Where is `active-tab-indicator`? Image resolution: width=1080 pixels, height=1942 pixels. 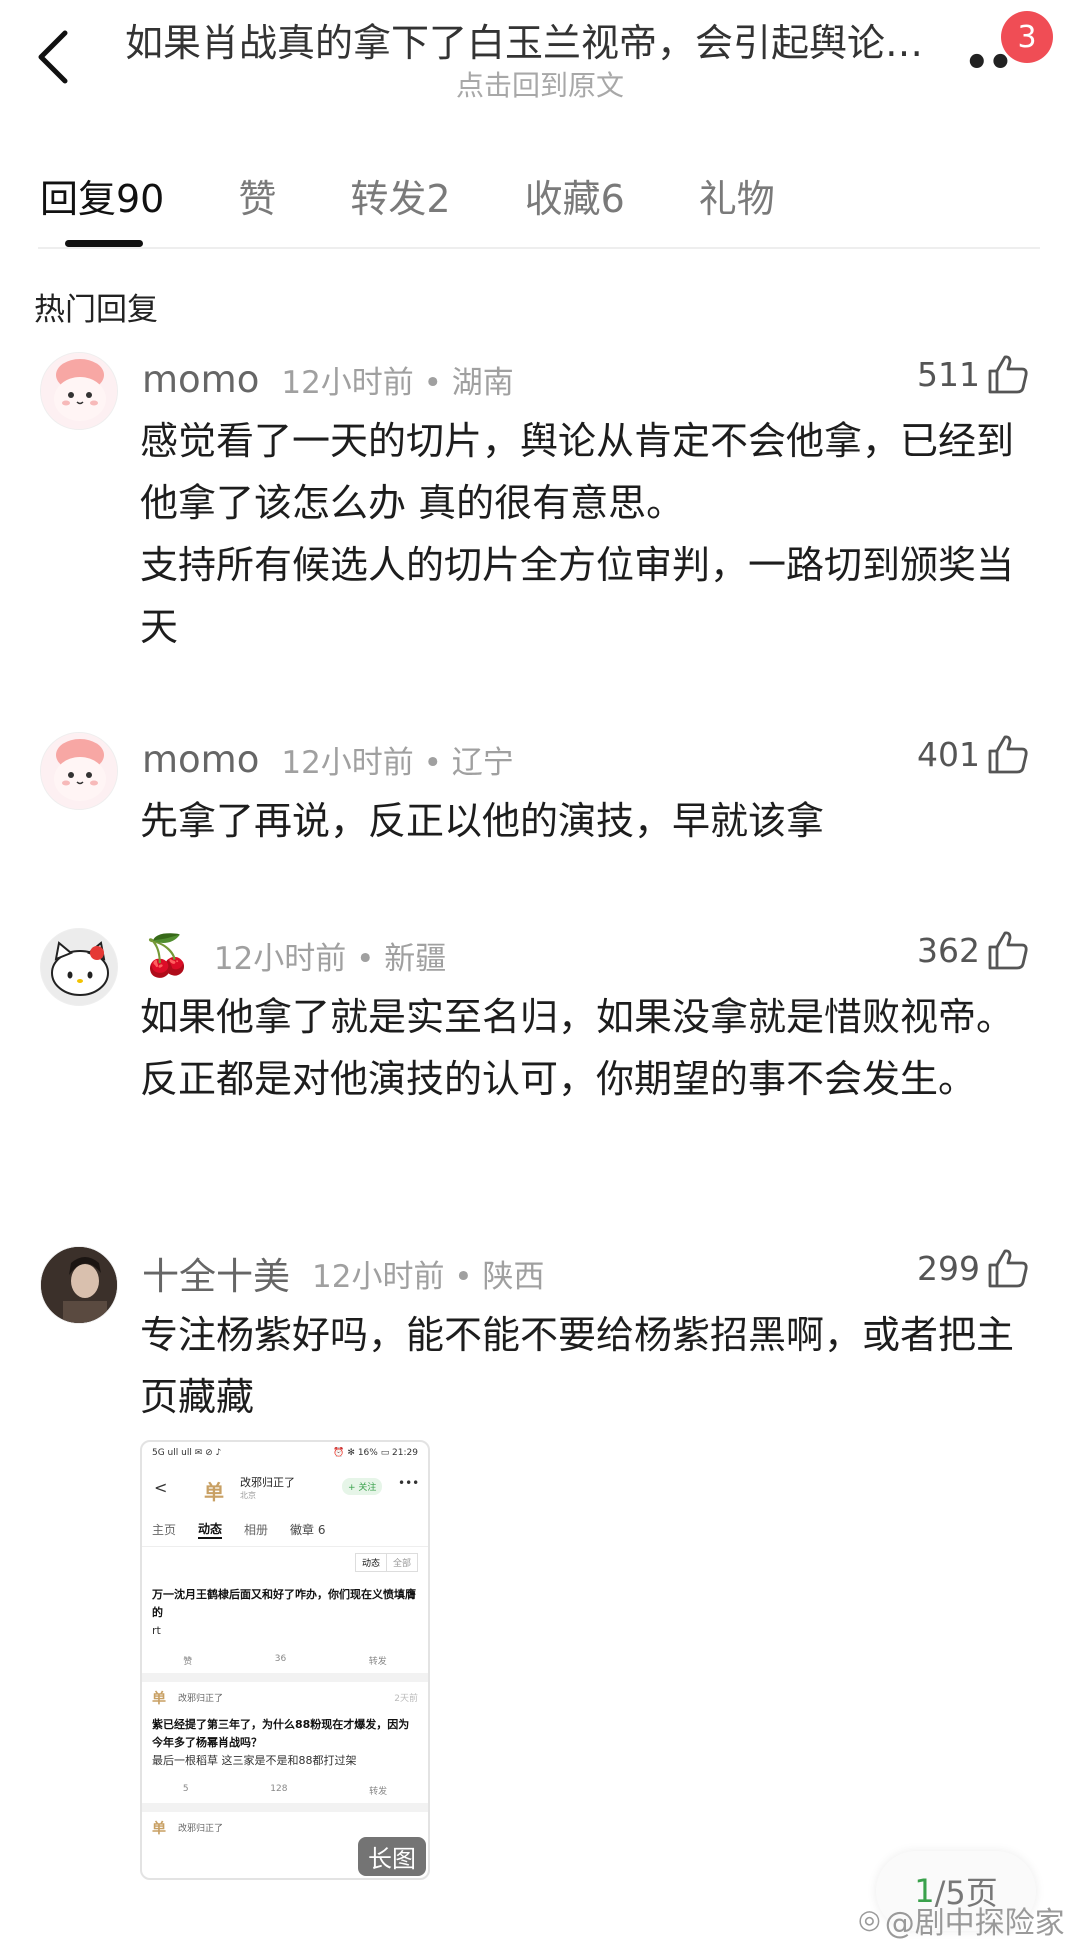
active-tab-indicator is located at coordinates (104, 243).